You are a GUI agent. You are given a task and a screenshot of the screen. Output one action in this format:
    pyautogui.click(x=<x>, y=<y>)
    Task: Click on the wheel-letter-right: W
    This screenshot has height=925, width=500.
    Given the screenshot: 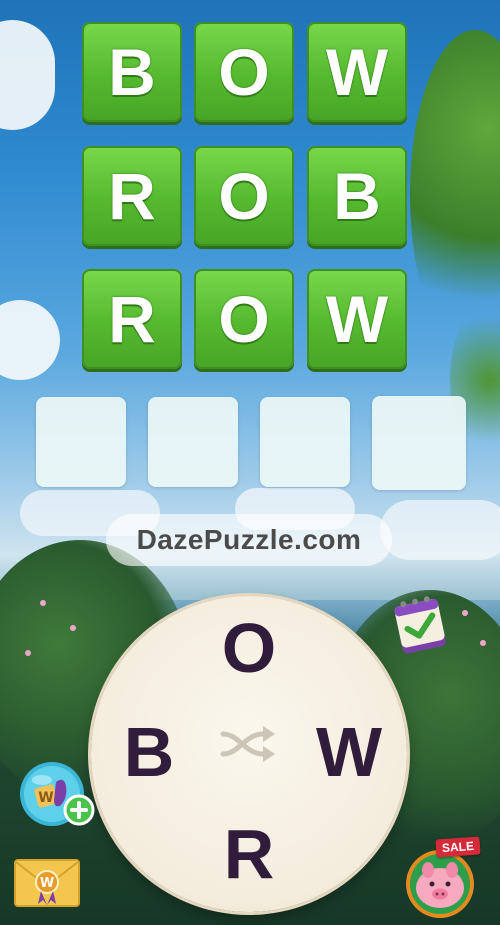 What is the action you would take?
    pyautogui.click(x=349, y=752)
    